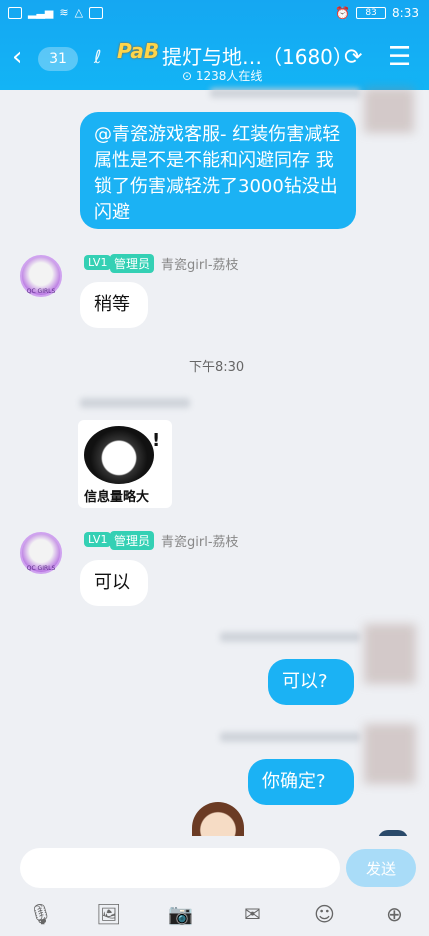  I want to click on image-icon: 🖼, so click(108, 914).